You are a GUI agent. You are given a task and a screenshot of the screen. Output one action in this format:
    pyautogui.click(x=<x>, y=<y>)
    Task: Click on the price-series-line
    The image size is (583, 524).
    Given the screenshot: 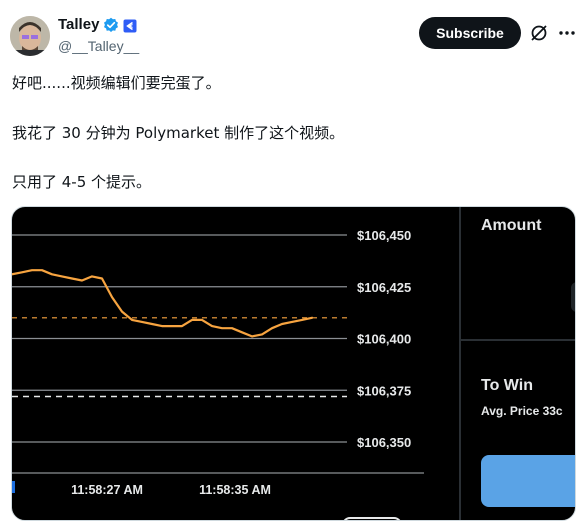 What is the action you would take?
    pyautogui.click(x=163, y=303)
    